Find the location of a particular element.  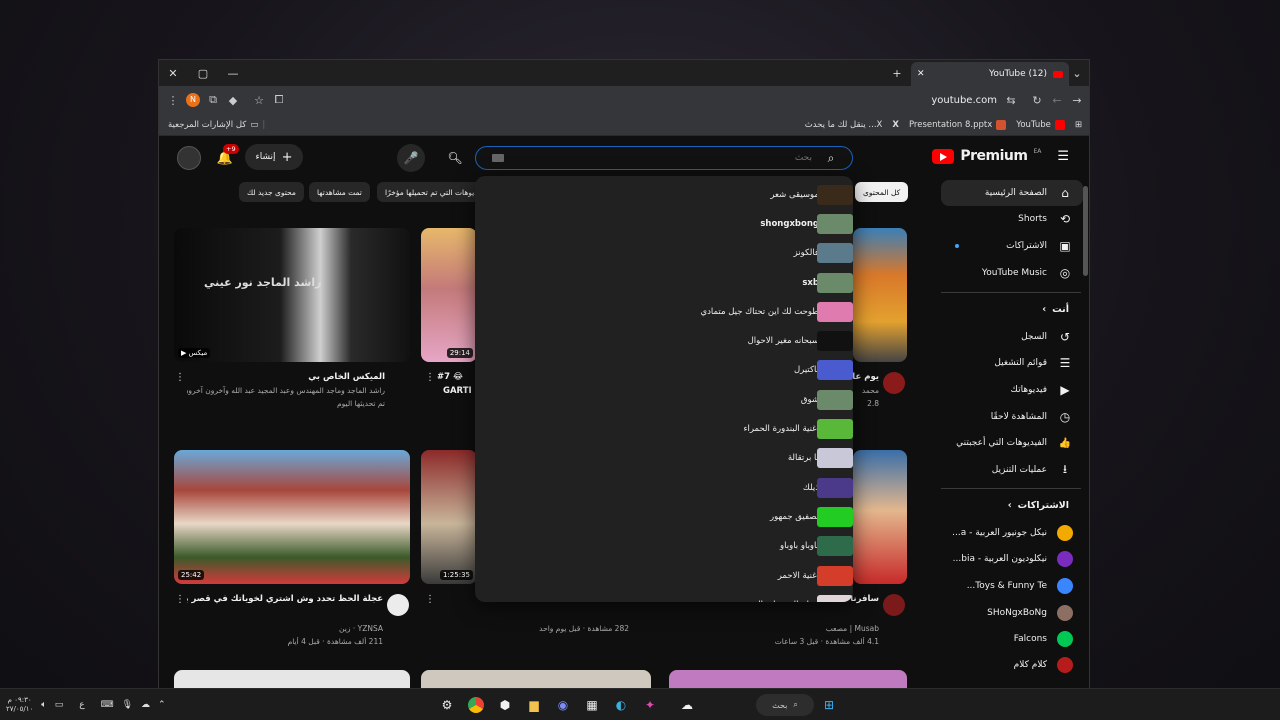

keyboard-icon is located at coordinates (498, 158).